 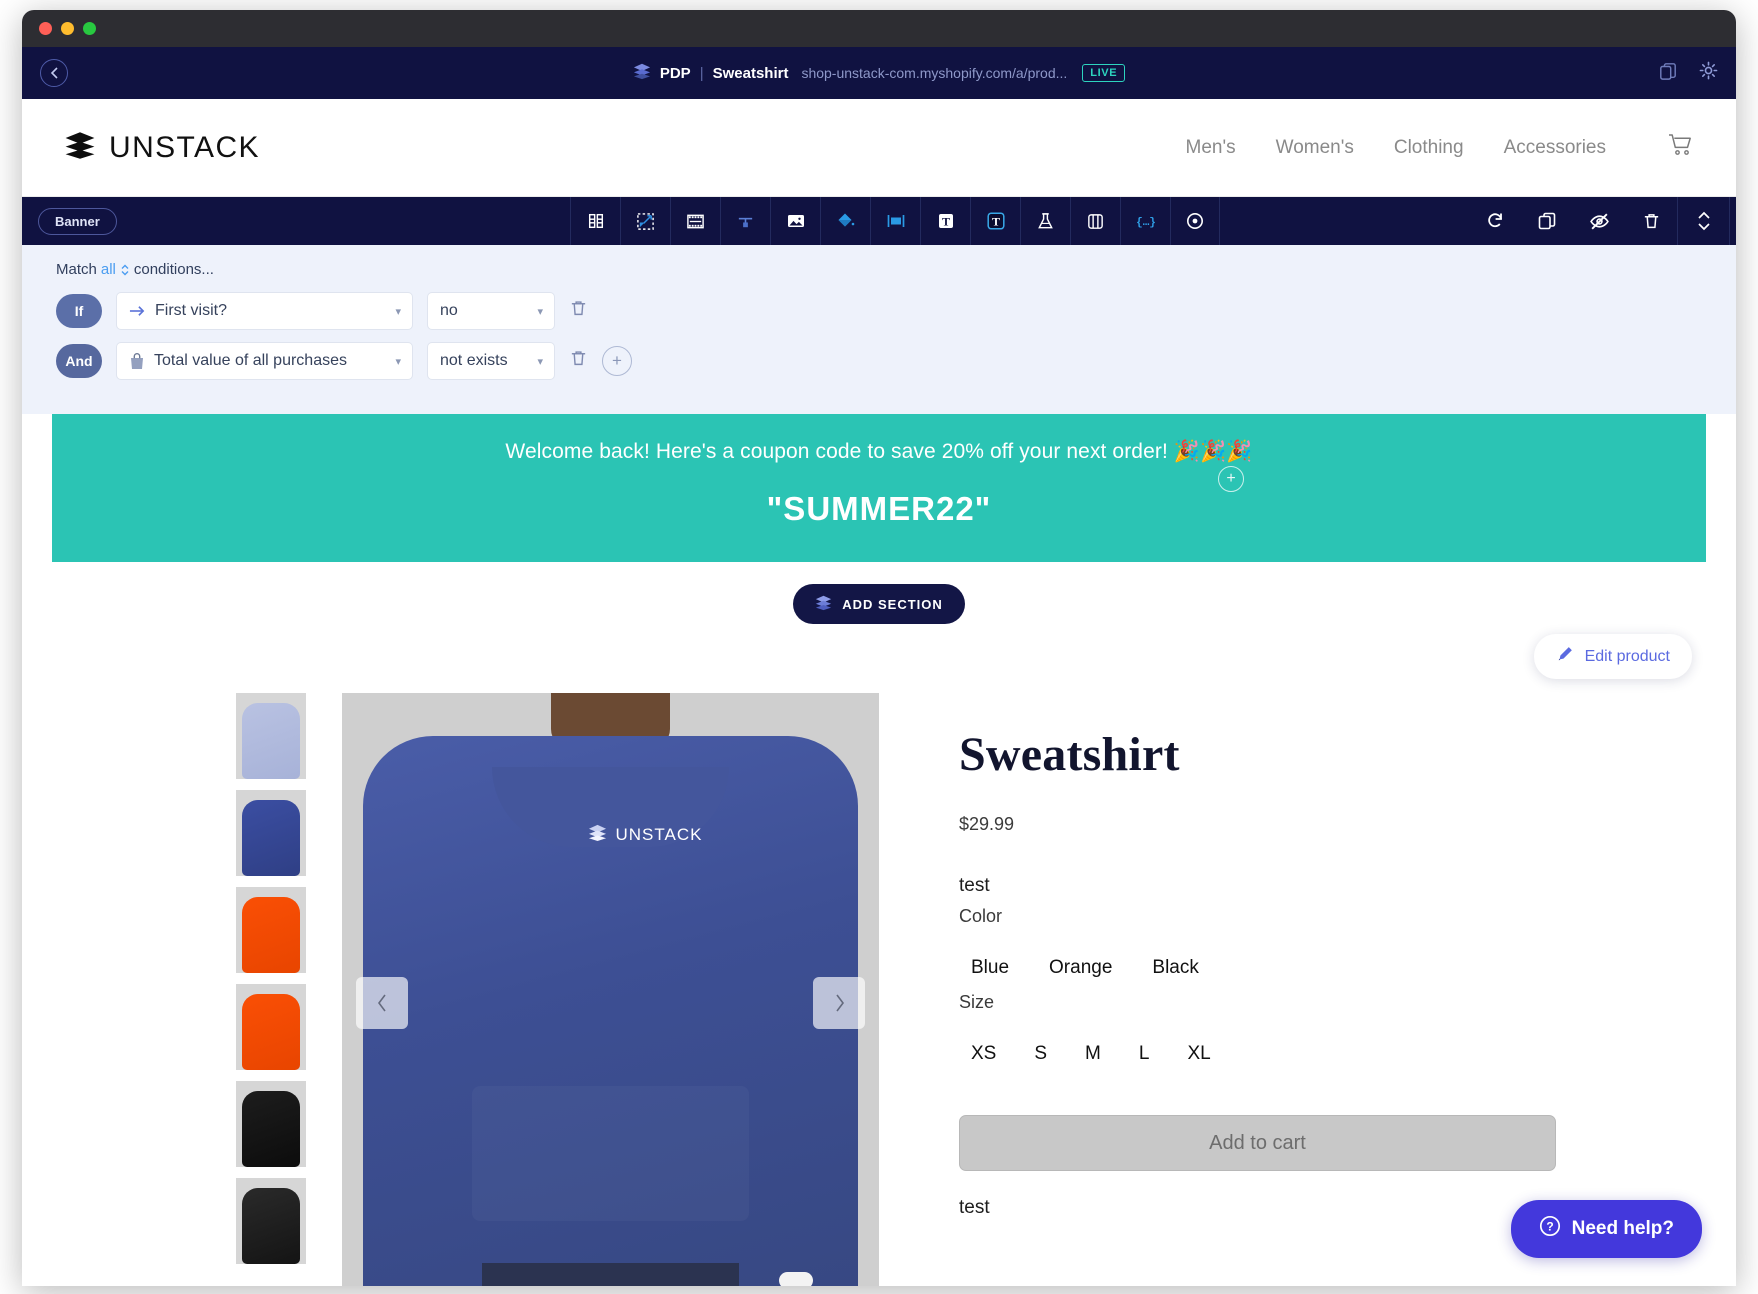 What do you see at coordinates (750, 73) in the screenshot?
I see `page-name-label: Sweatshirt` at bounding box center [750, 73].